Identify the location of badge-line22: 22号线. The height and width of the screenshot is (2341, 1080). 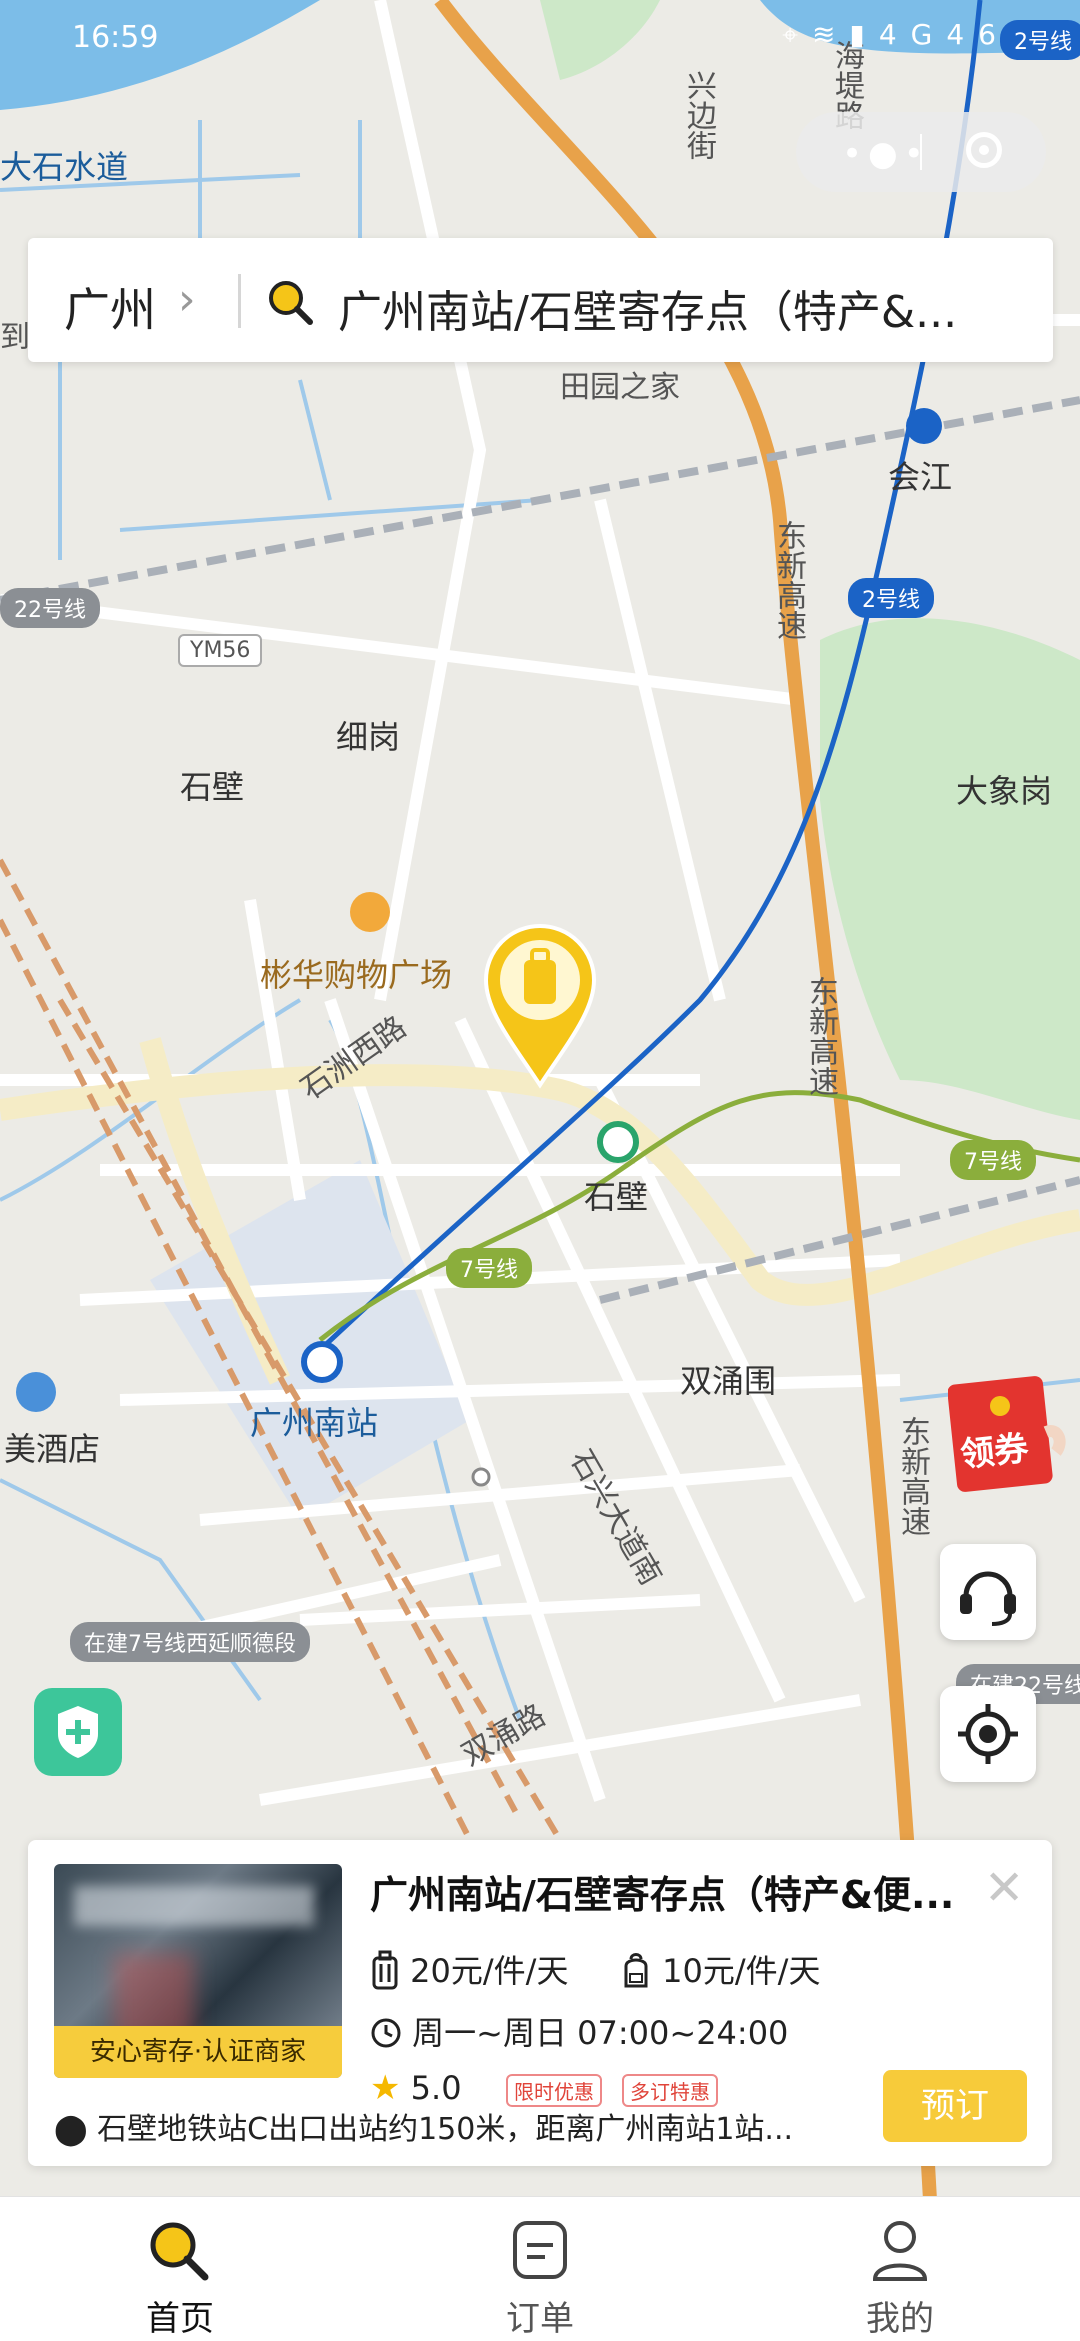
(50, 608).